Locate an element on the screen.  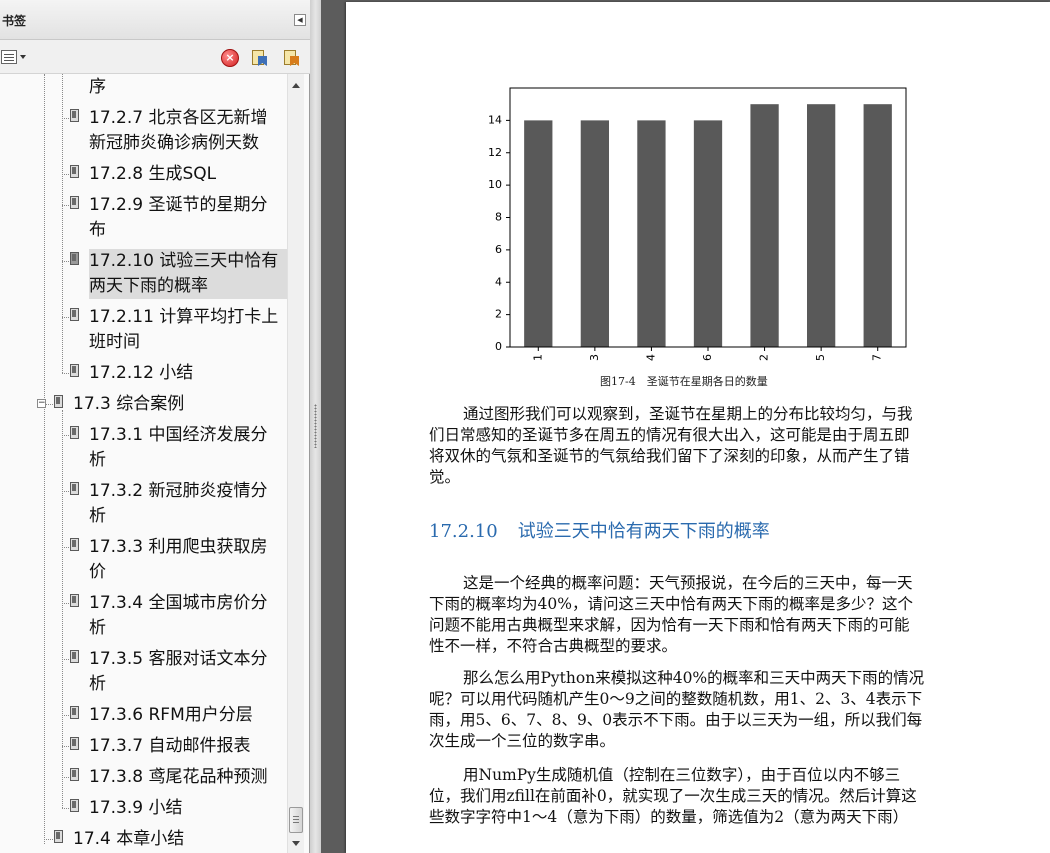
paragraph-line: 将双休的气氛和圣诞节的气氛给我们留下了深刻的印象，从而产生了错 is located at coordinates (669, 456).